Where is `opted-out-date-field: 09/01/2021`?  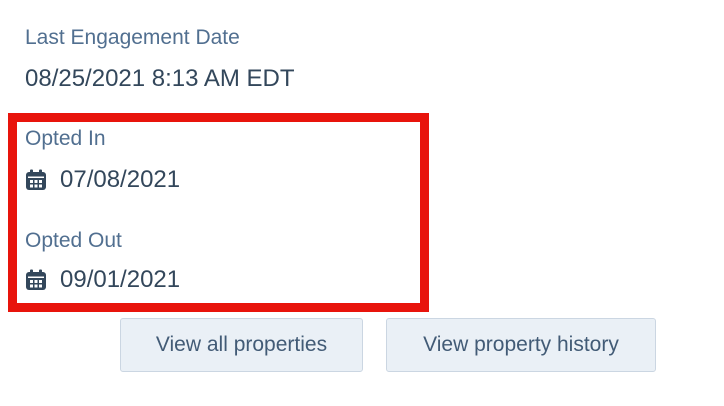
opted-out-date-field: 09/01/2021 is located at coordinates (102, 280).